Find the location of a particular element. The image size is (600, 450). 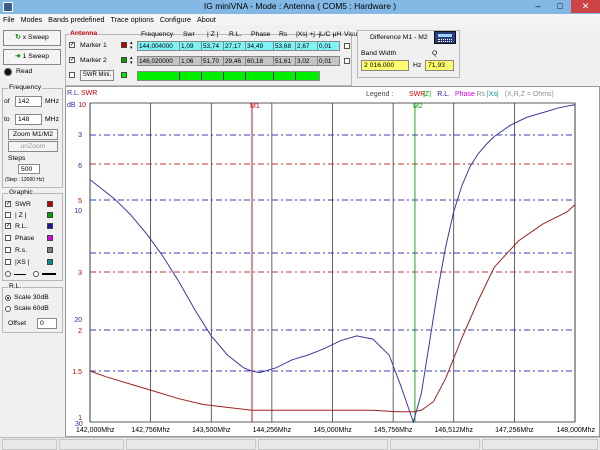

to-label: to is located at coordinates (7, 119).